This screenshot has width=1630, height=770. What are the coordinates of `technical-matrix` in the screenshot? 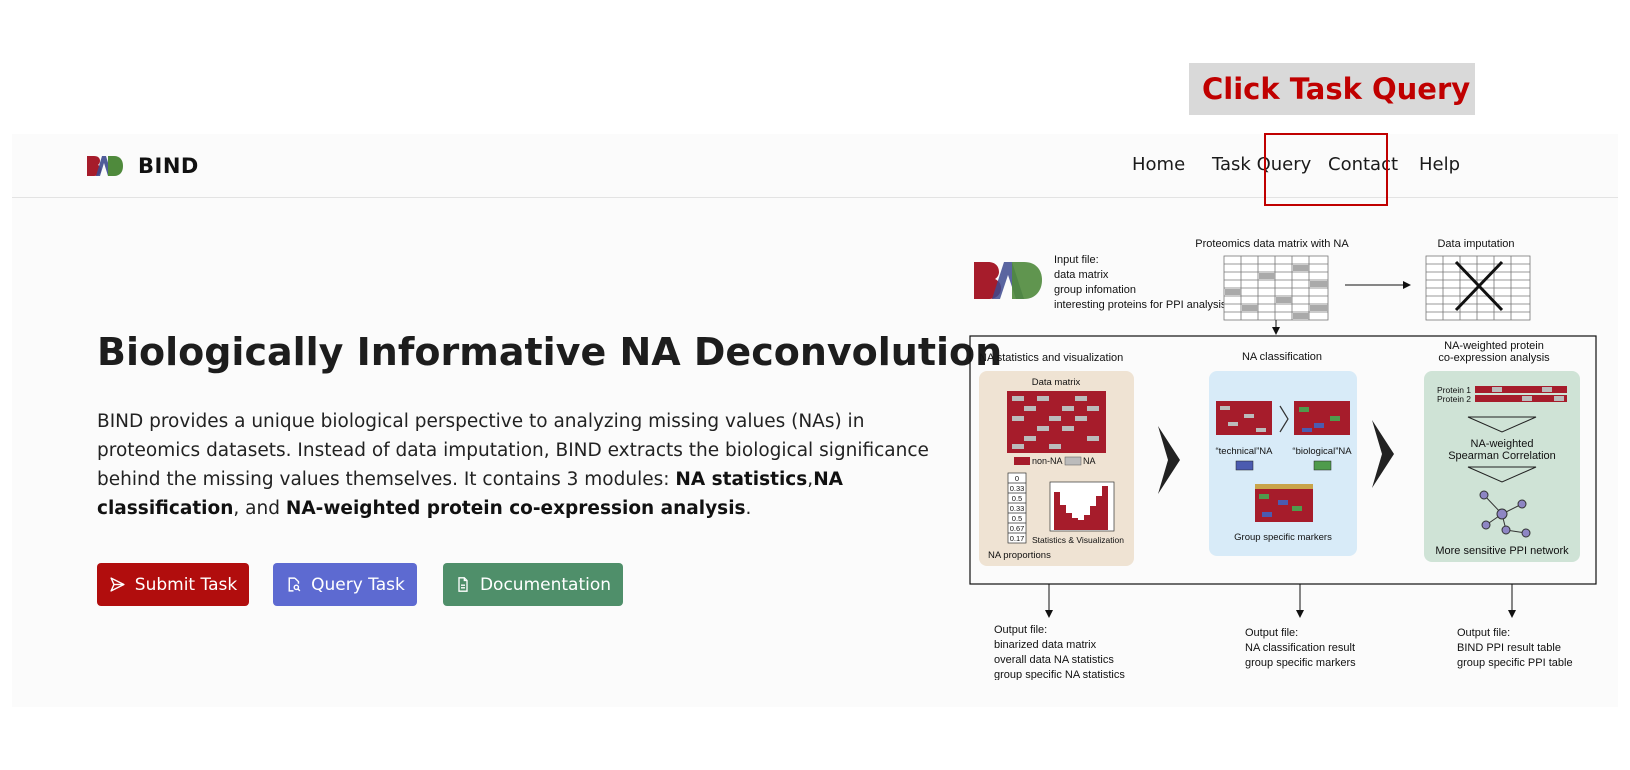 It's located at (1244, 418).